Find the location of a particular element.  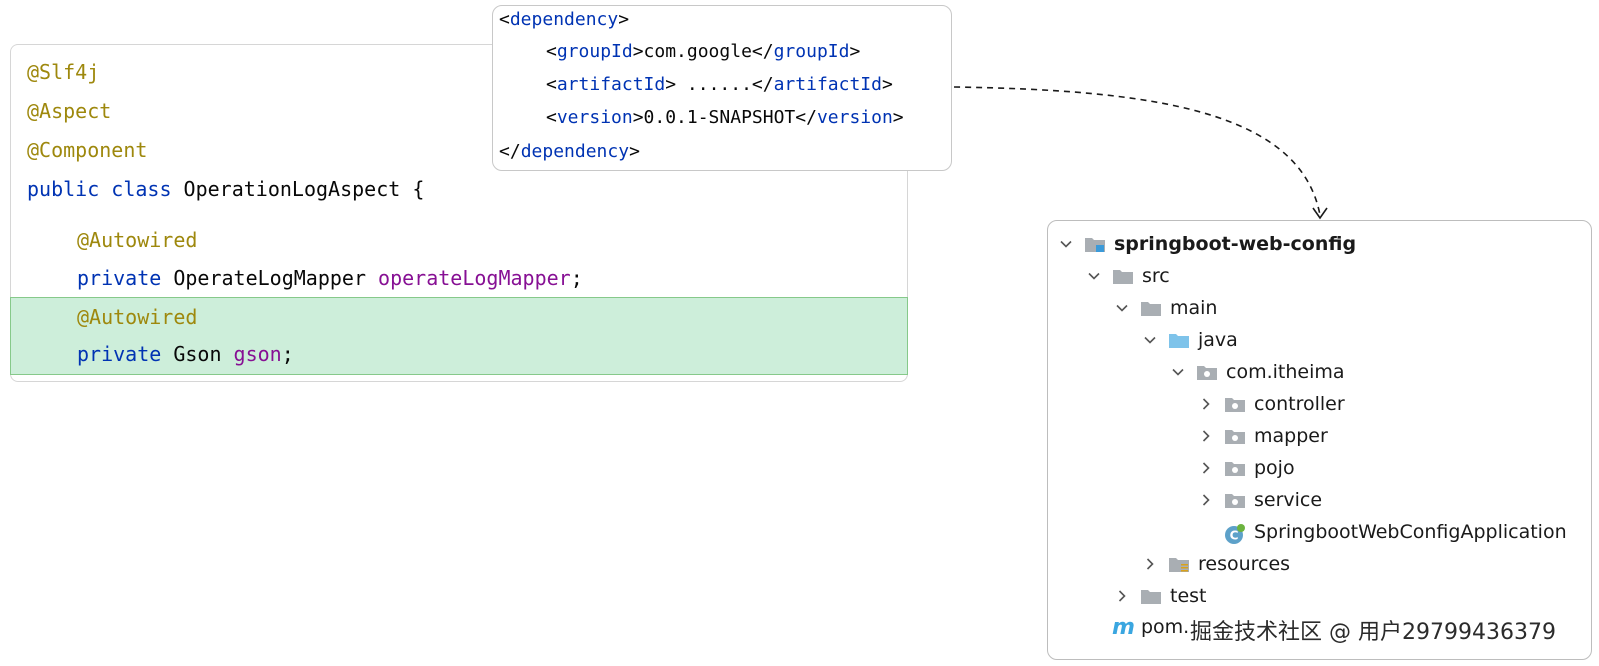

tree-item-label: src is located at coordinates (1156, 276).